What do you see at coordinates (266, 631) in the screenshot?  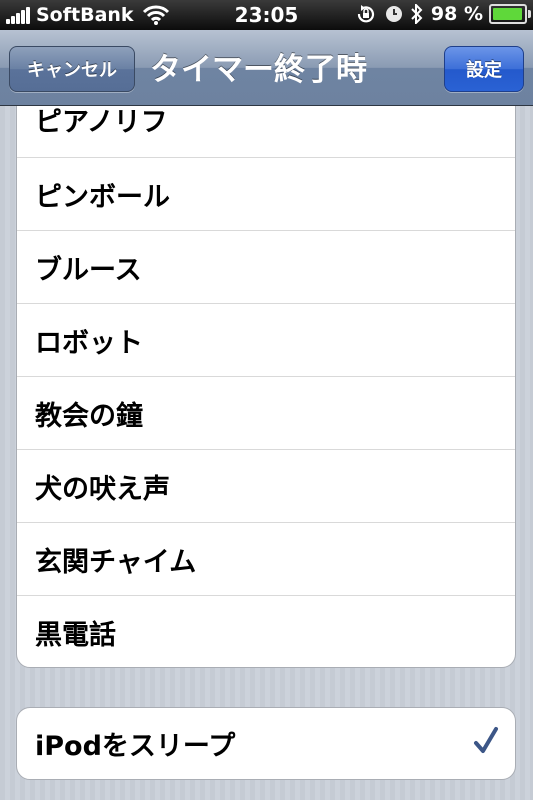 I see `list-item: 黒電話` at bounding box center [266, 631].